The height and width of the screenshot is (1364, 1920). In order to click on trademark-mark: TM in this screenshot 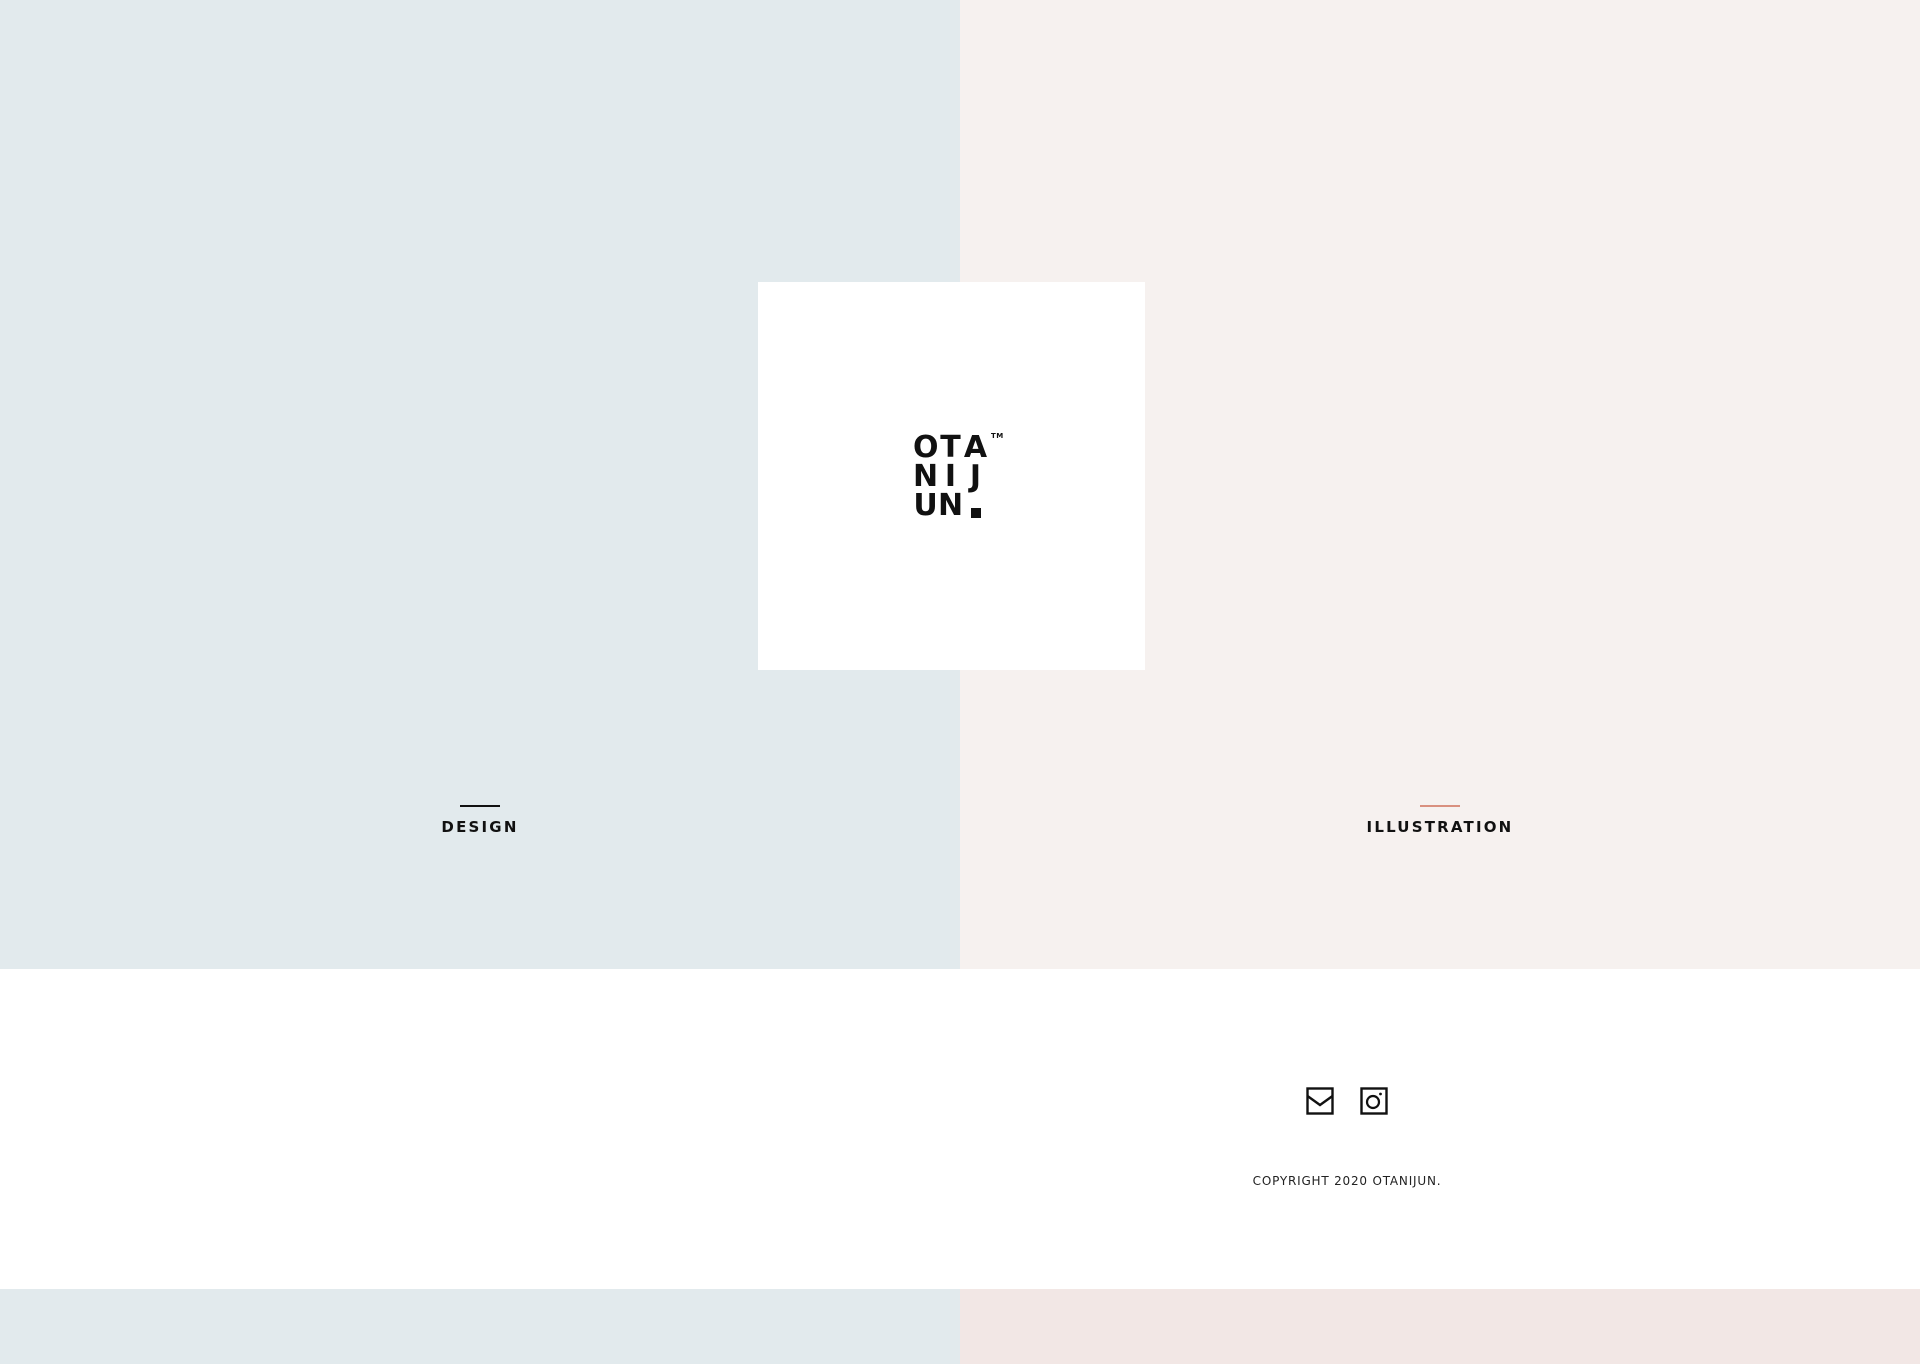, I will do `click(997, 436)`.